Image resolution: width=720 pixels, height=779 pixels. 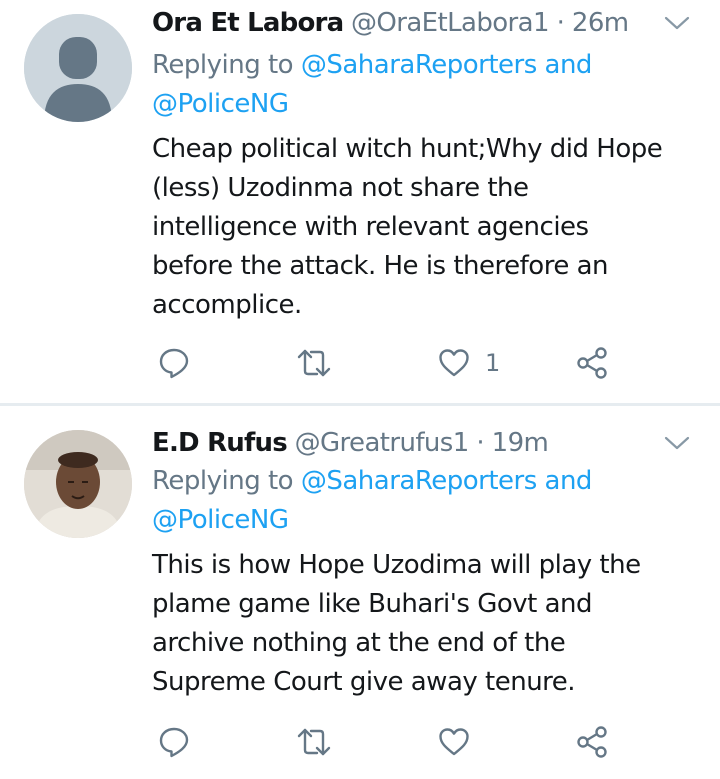 I want to click on like-button: 1, so click(x=468, y=363).